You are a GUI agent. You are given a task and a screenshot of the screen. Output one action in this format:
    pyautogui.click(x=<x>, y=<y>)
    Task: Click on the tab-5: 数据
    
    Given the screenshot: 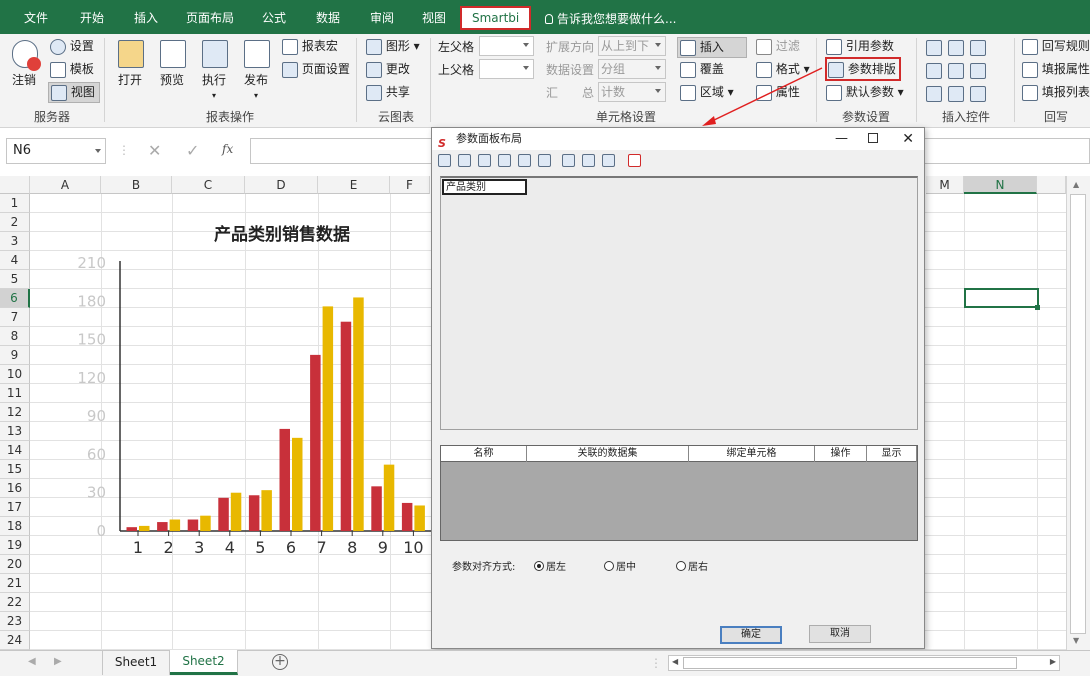 What is the action you would take?
    pyautogui.click(x=328, y=18)
    